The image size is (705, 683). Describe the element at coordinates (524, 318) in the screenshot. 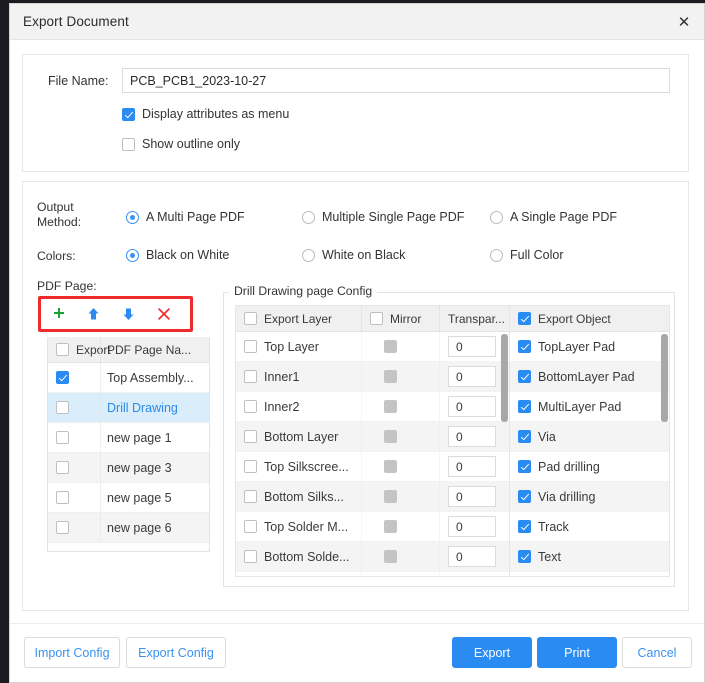

I see `export-object-all-checkbox` at that location.